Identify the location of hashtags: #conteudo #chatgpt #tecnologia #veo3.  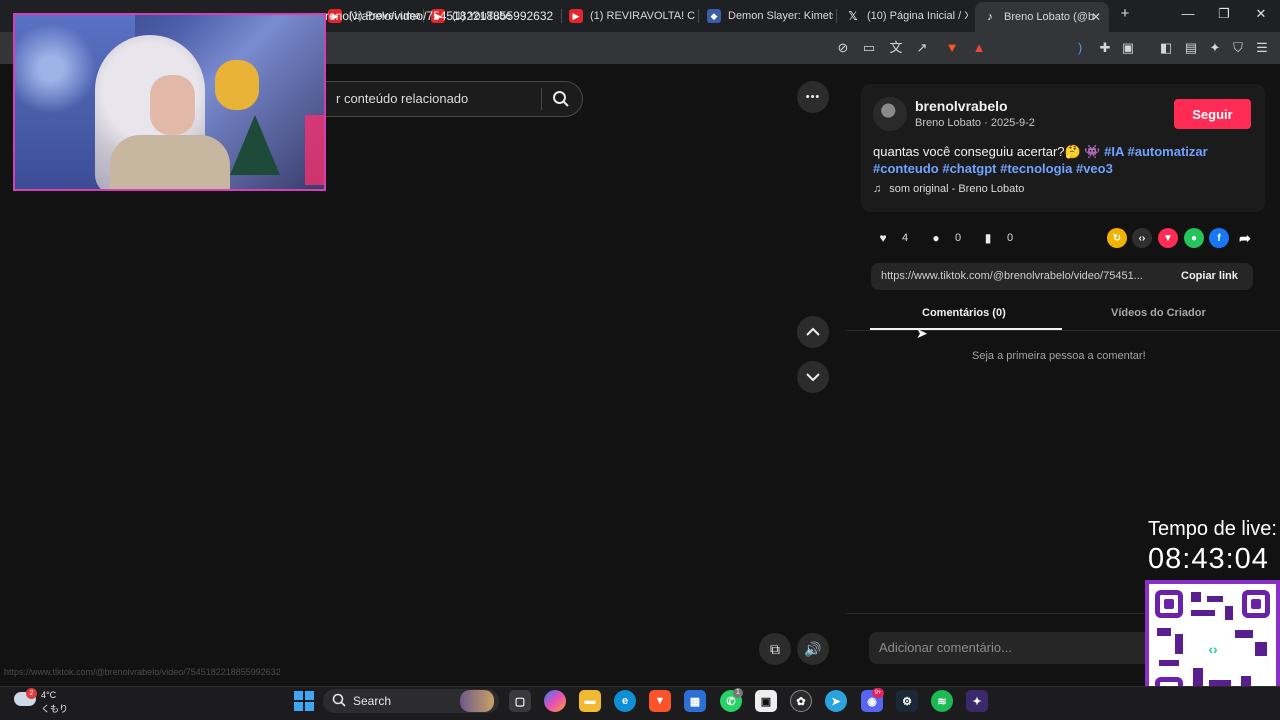
(993, 168).